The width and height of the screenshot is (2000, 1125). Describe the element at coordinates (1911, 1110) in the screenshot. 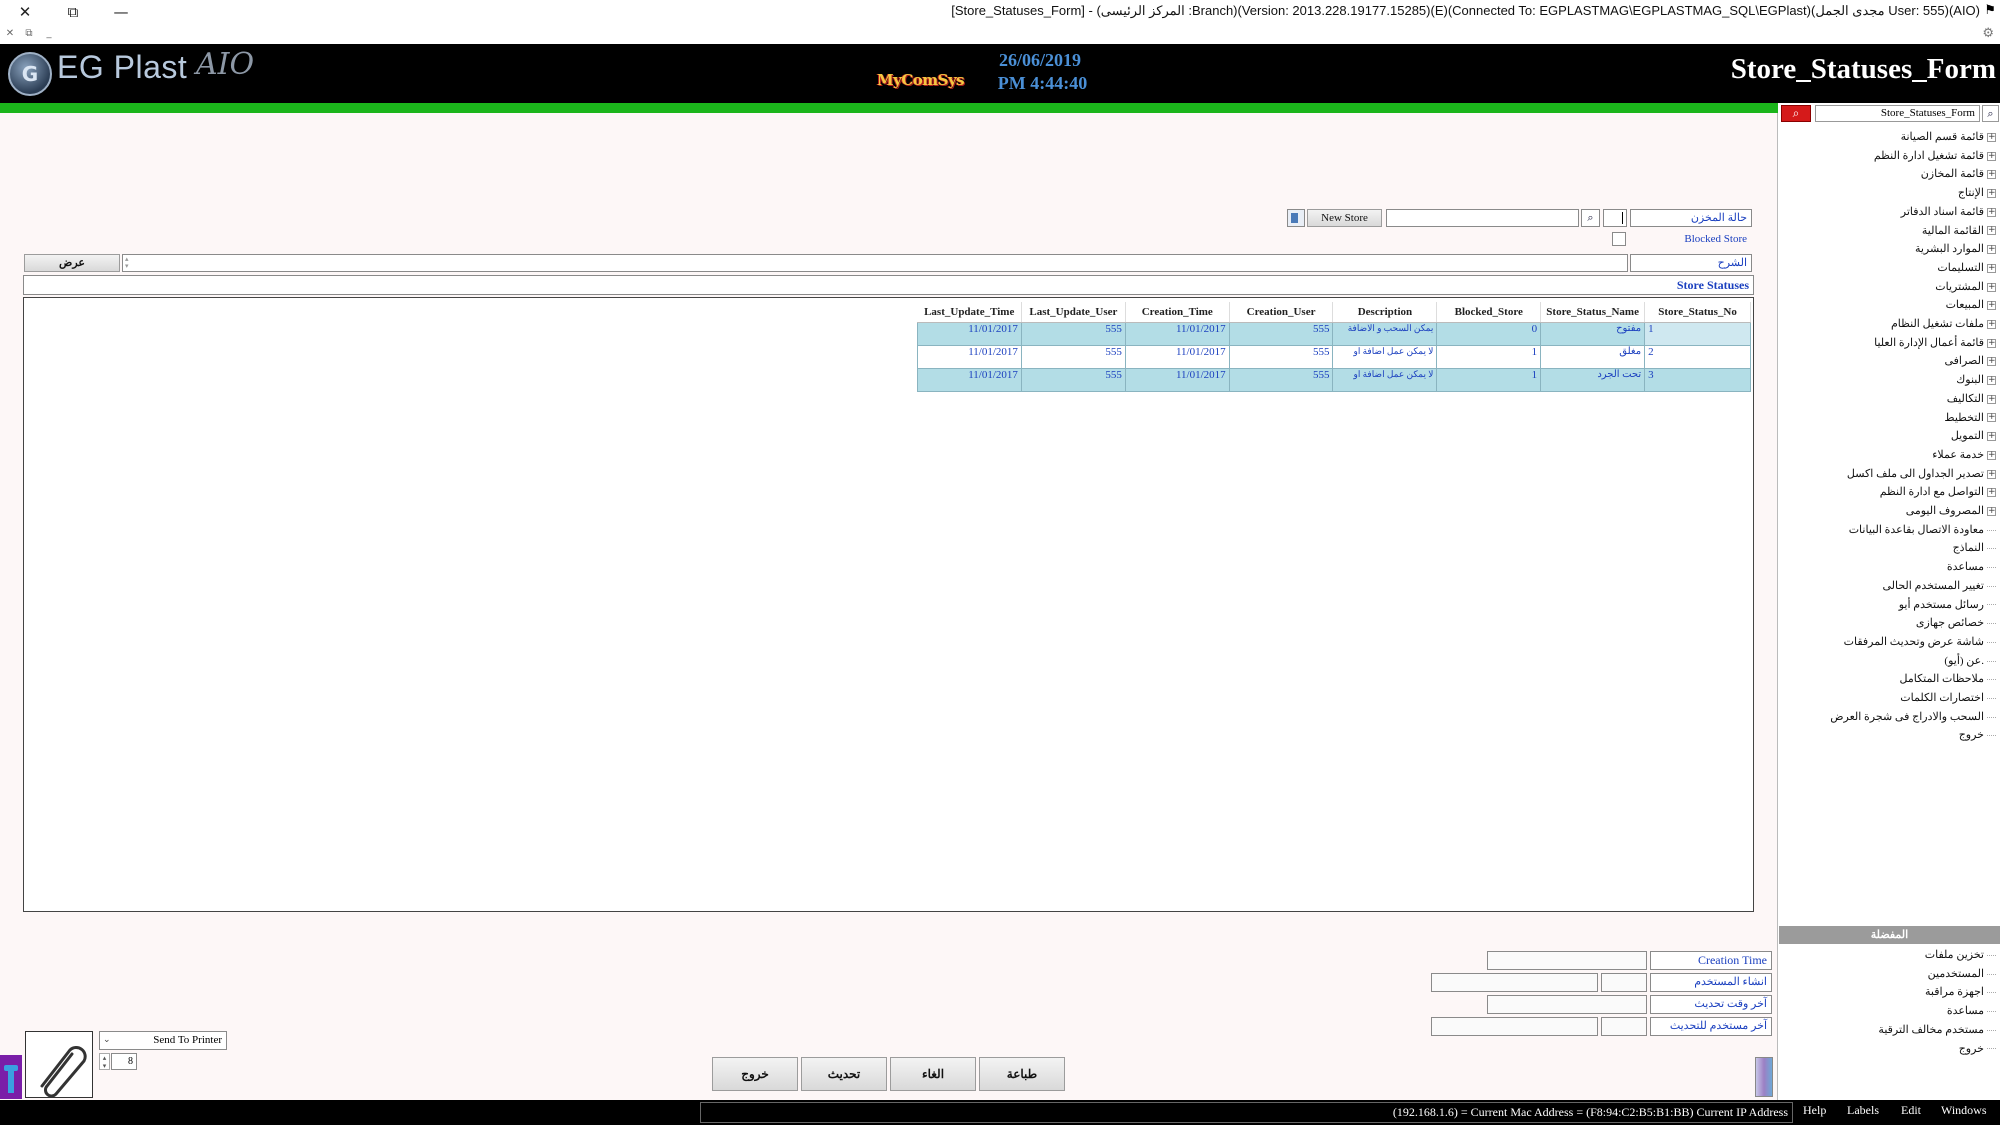

I see `menu-edit: Edit` at that location.